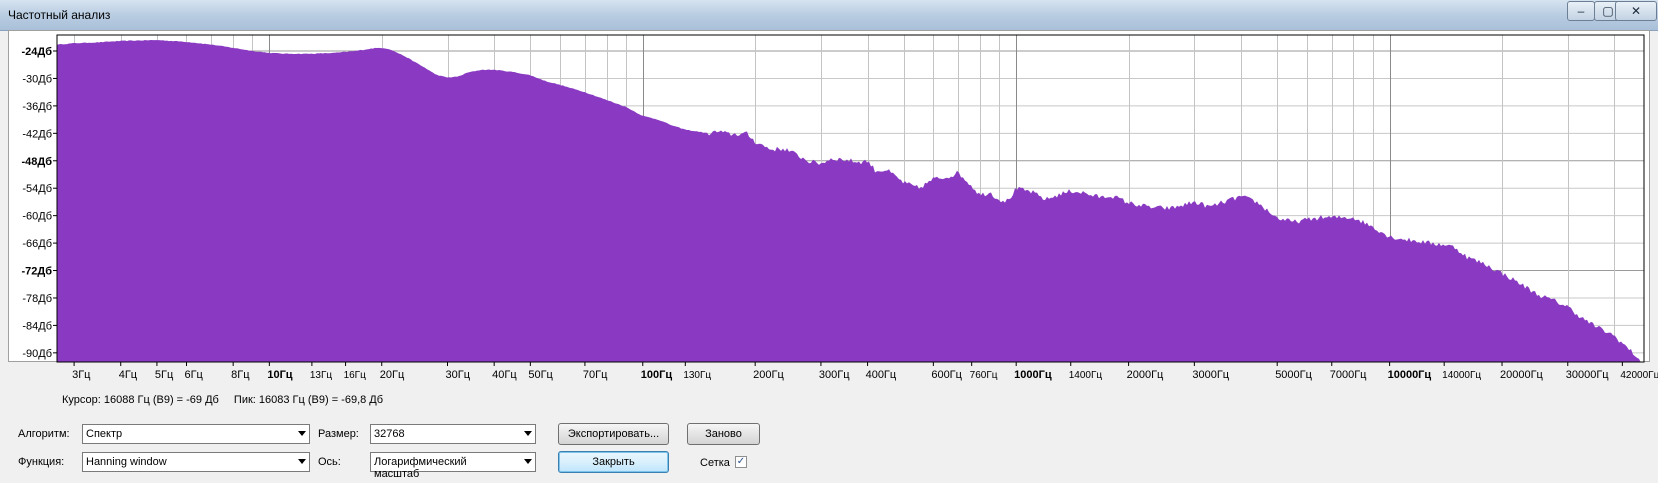  Describe the element at coordinates (715, 463) in the screenshot. I see `grid-label: Сетка` at that location.